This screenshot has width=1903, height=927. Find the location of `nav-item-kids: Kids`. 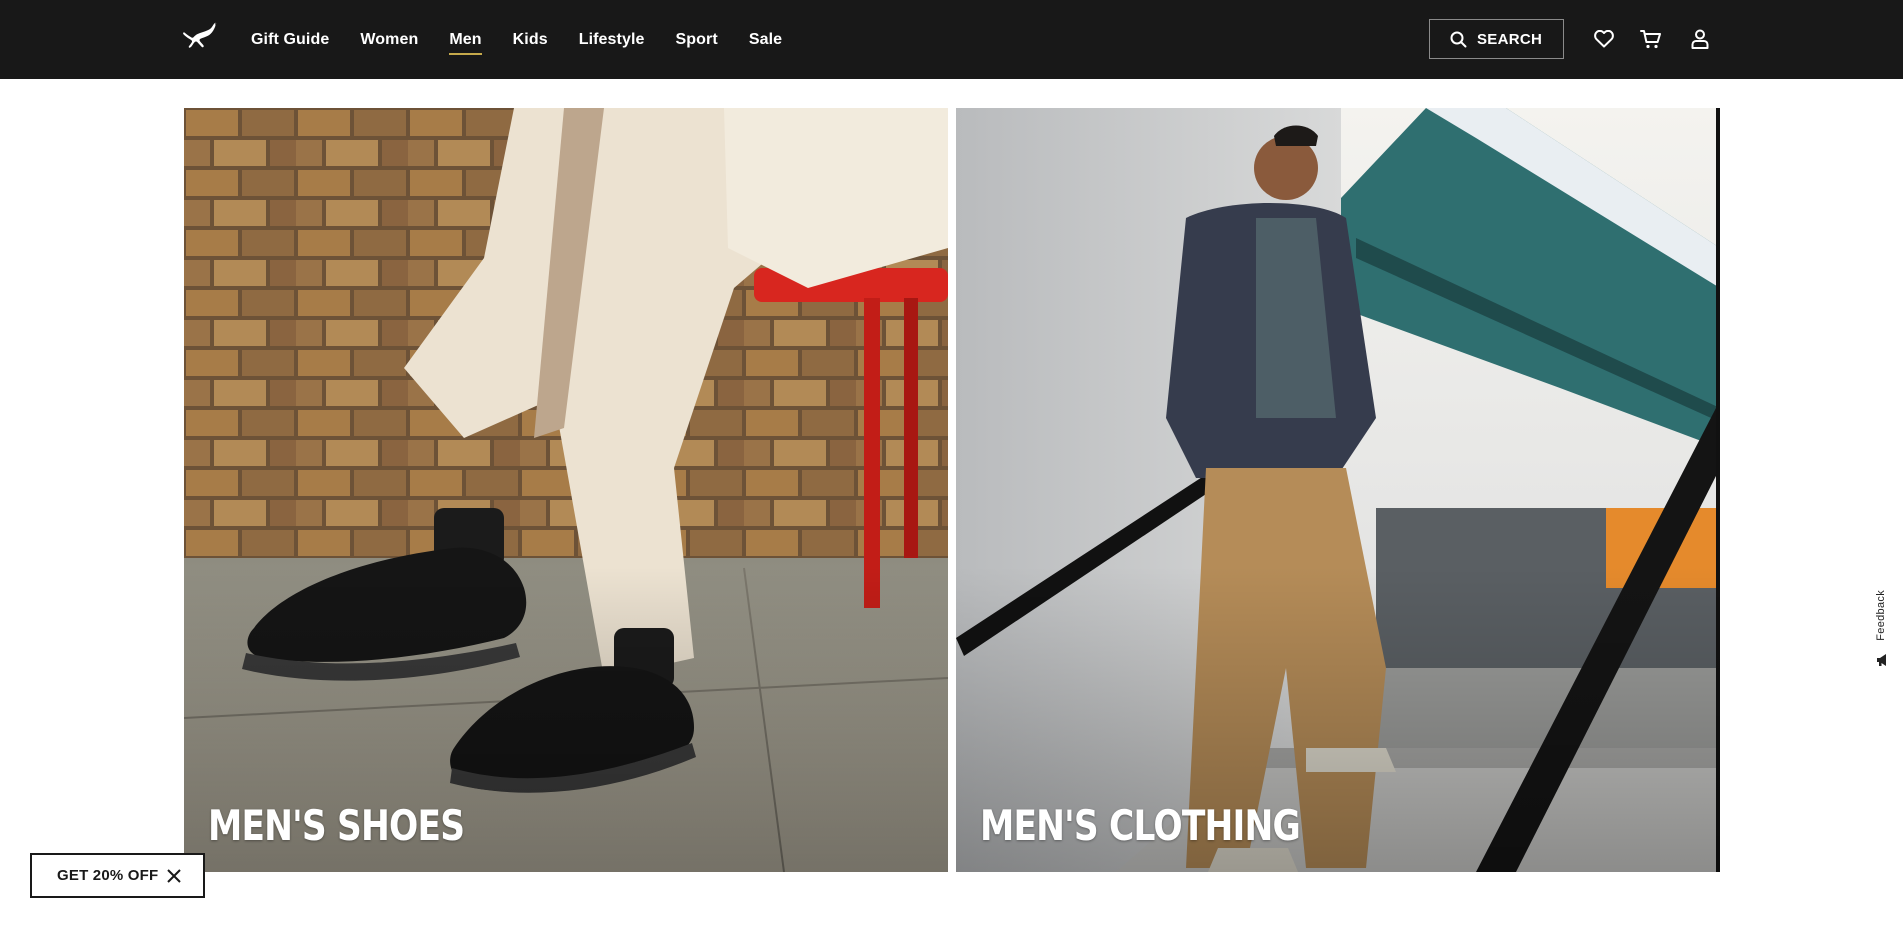

nav-item-kids: Kids is located at coordinates (530, 40).